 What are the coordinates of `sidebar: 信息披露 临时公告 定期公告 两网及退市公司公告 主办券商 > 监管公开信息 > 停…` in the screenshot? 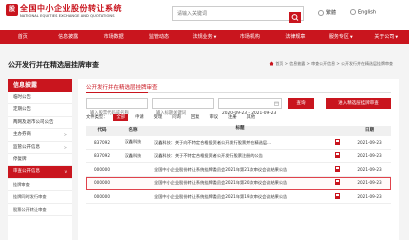 It's located at (40, 159).